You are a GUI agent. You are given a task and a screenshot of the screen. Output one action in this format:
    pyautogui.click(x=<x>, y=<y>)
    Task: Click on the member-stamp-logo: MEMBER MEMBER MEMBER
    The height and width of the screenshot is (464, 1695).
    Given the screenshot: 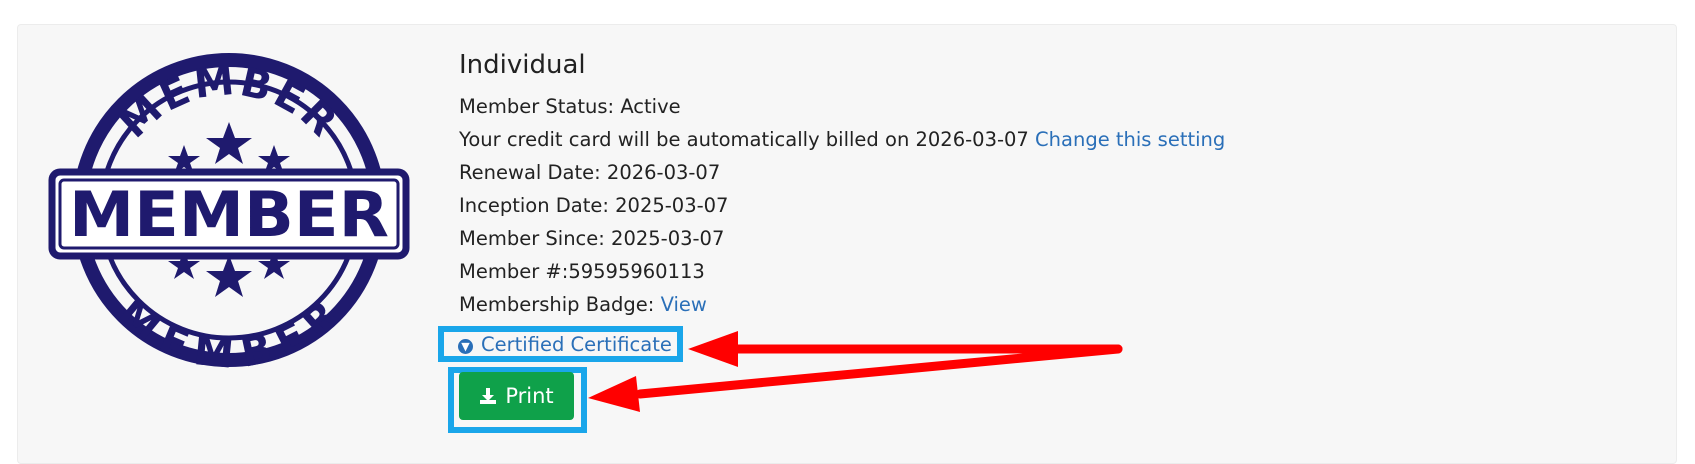 What is the action you would take?
    pyautogui.click(x=229, y=211)
    